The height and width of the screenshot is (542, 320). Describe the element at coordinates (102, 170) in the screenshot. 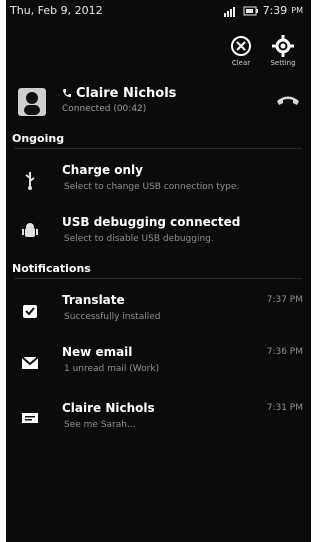

I see `ongoing-title: Charge only` at that location.